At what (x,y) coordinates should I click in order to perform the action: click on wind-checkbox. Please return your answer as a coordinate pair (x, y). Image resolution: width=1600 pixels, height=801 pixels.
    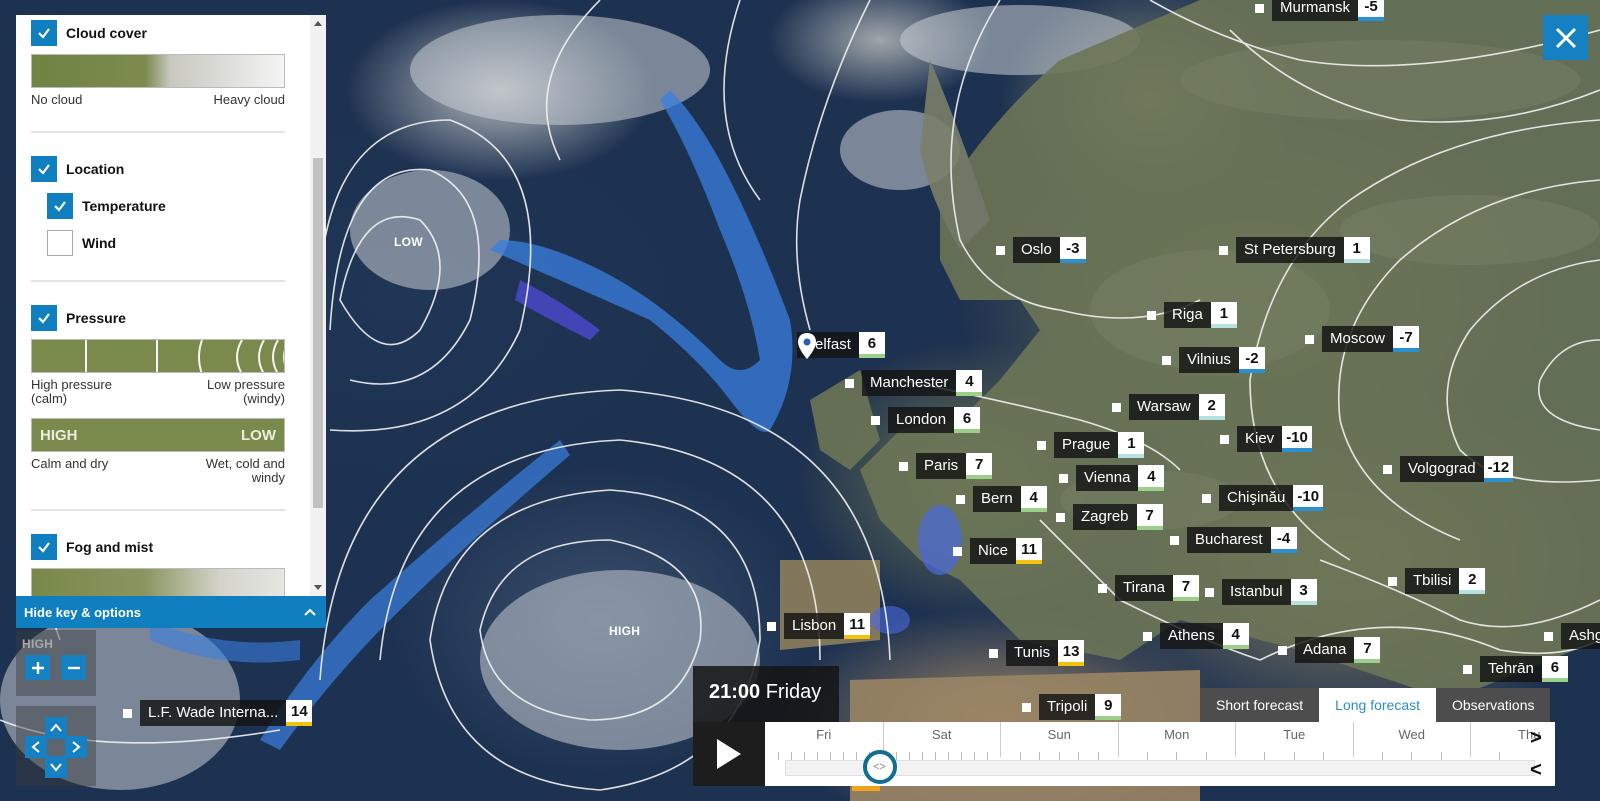
    Looking at the image, I should click on (60, 243).